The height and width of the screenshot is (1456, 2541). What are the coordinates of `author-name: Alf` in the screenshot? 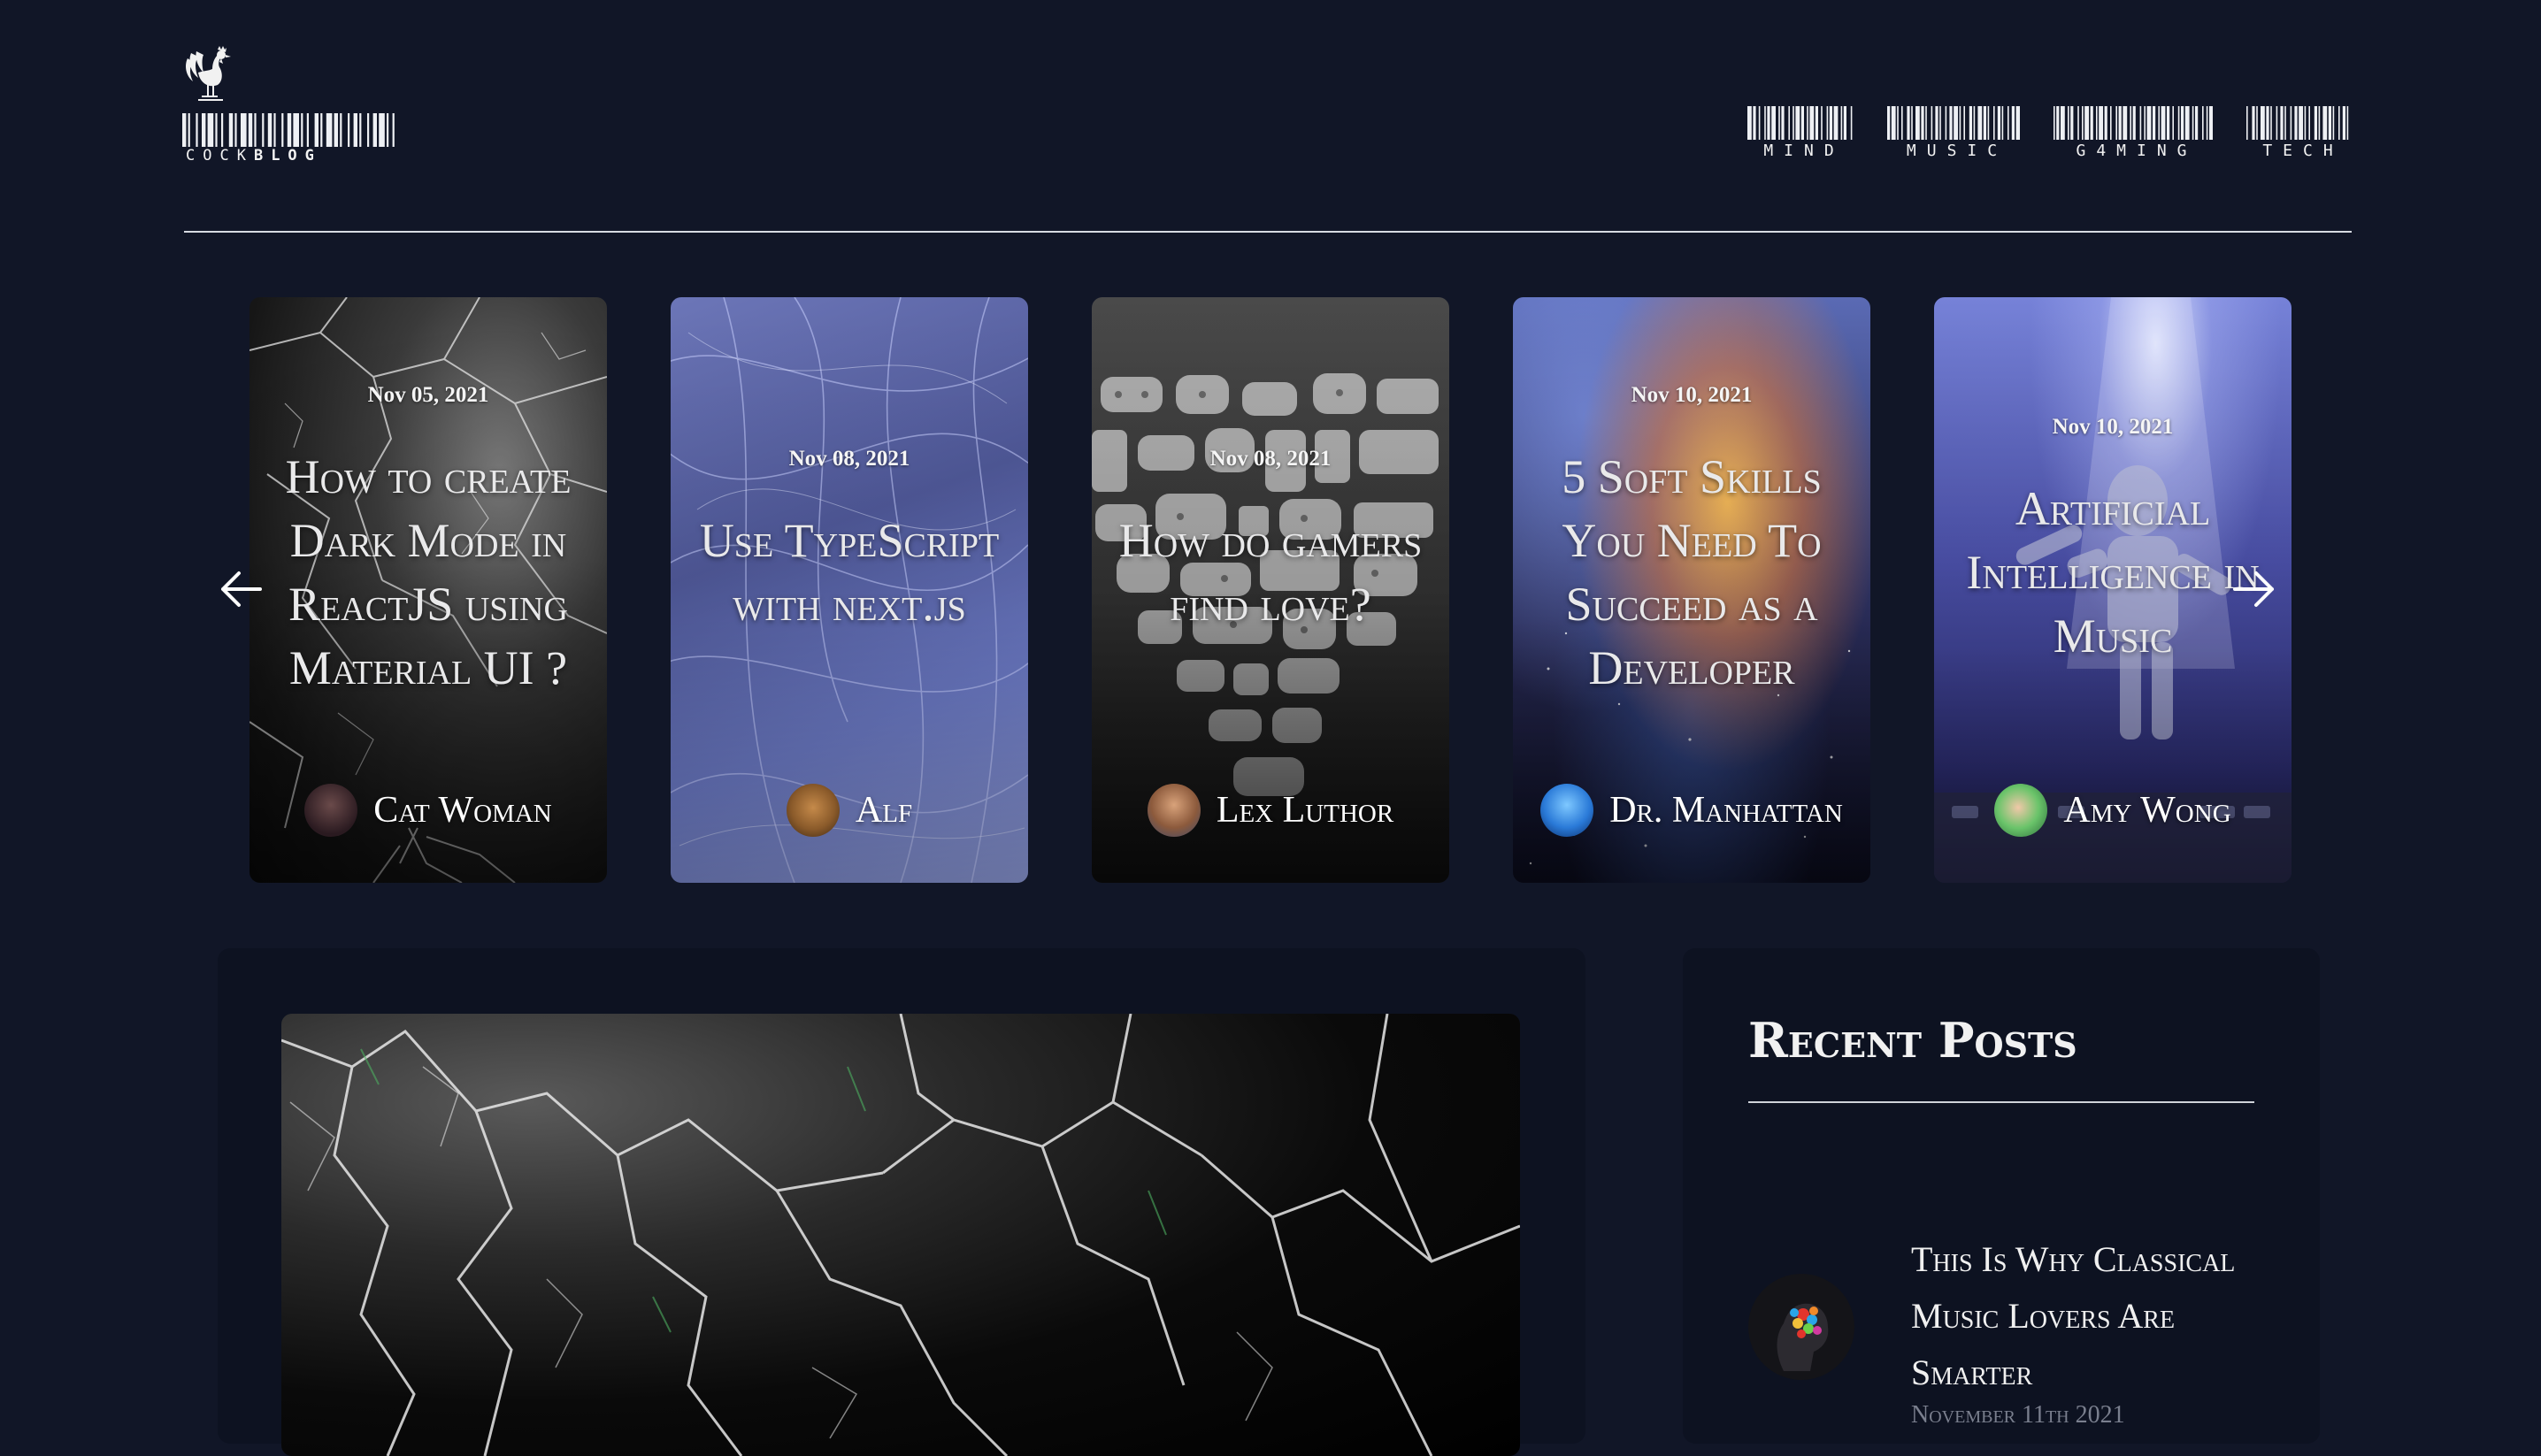 It's located at (884, 810).